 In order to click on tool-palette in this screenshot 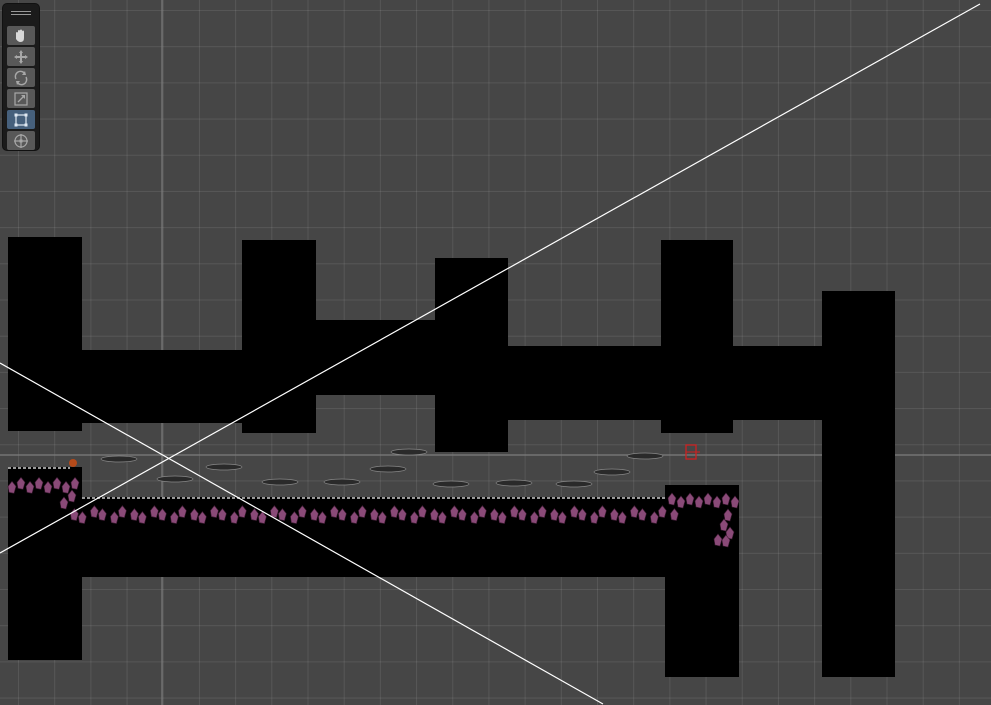, I will do `click(21, 77)`.